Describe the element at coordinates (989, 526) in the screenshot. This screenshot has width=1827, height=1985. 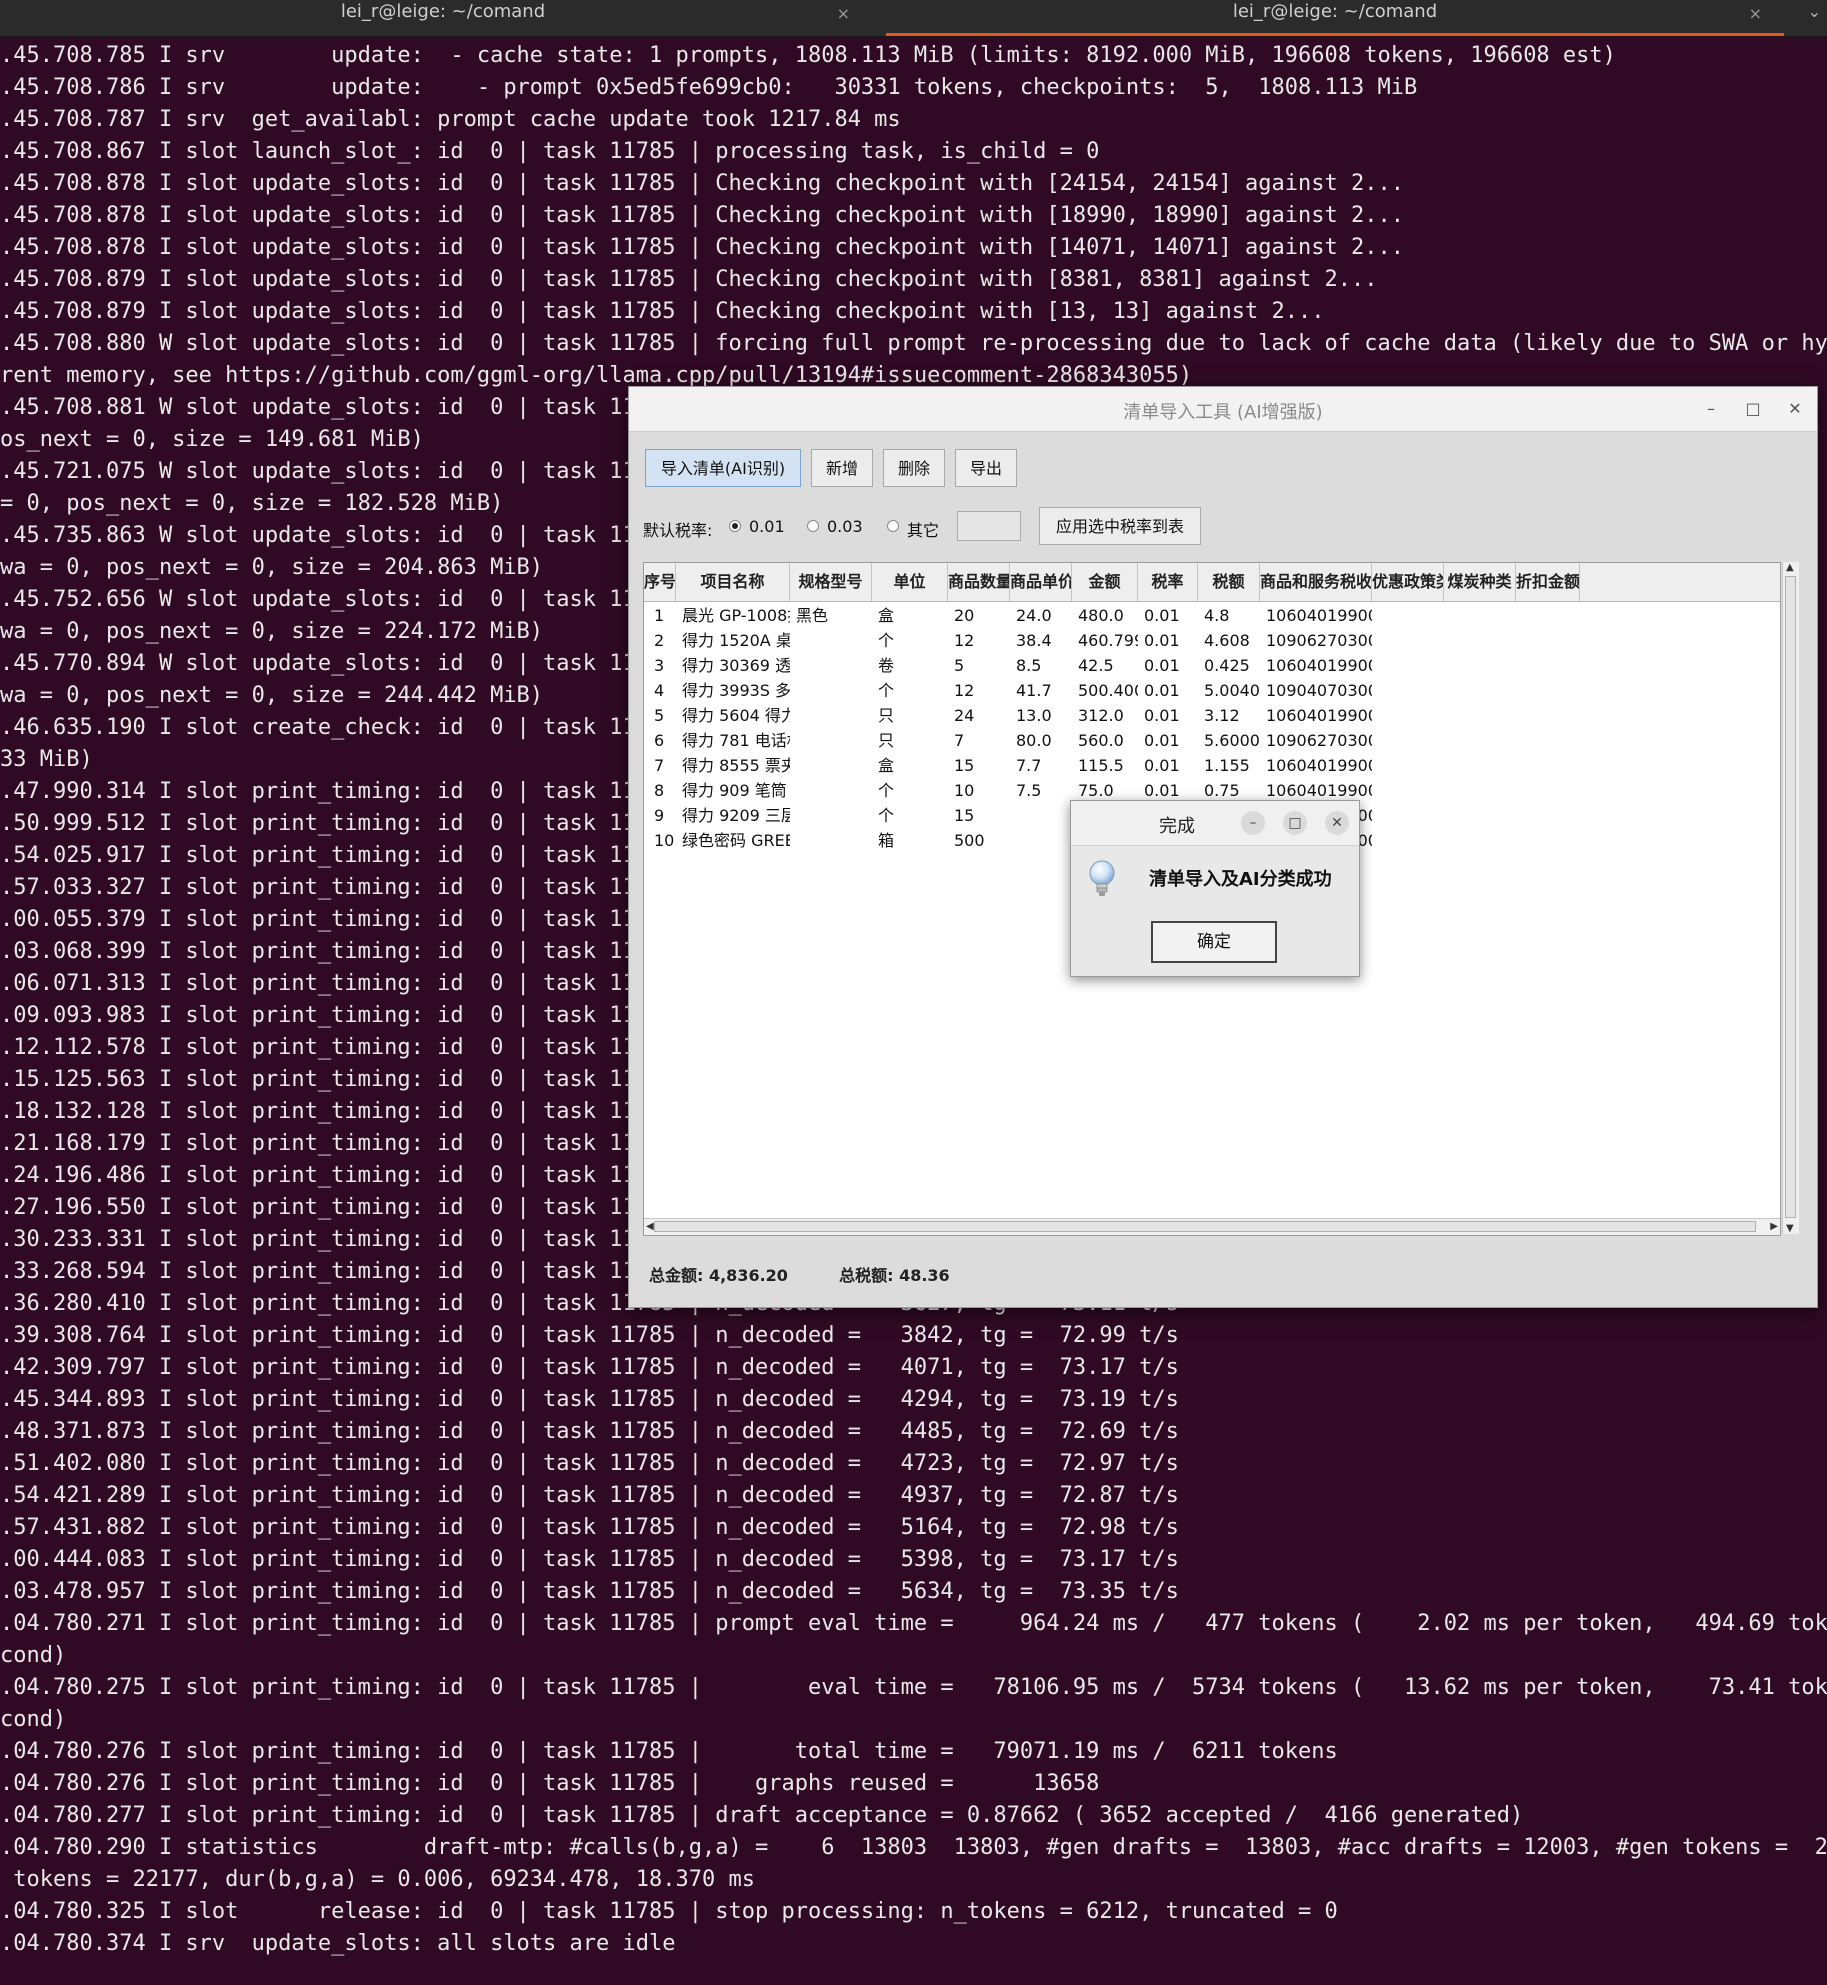
I see `other-tax-input` at that location.